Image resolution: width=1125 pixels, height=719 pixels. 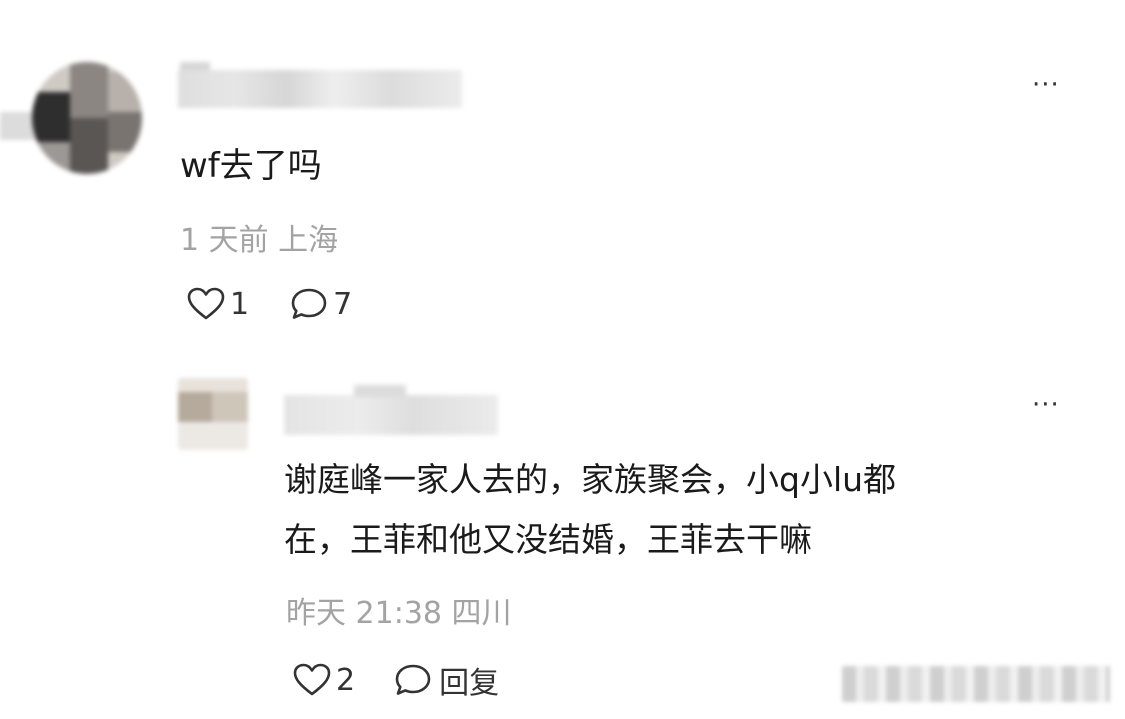 What do you see at coordinates (320, 85) in the screenshot?
I see `commenter-username-blurred` at bounding box center [320, 85].